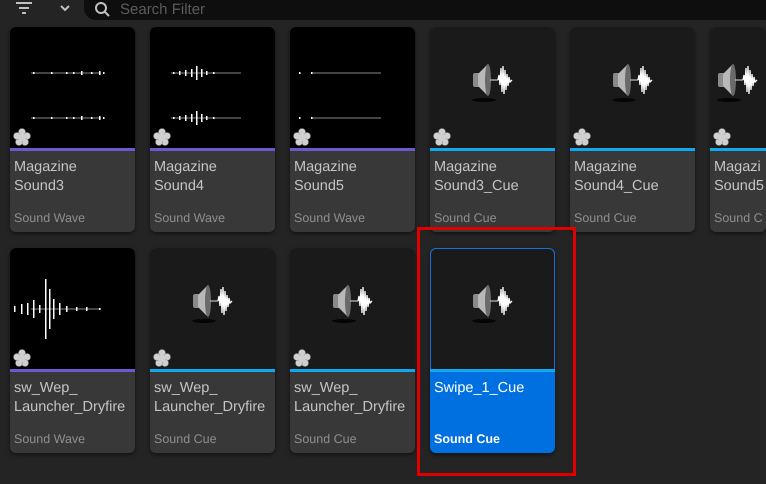 The height and width of the screenshot is (484, 766). Describe the element at coordinates (477, 186) in the screenshot. I see `asset-name: Sound3_Cue` at that location.